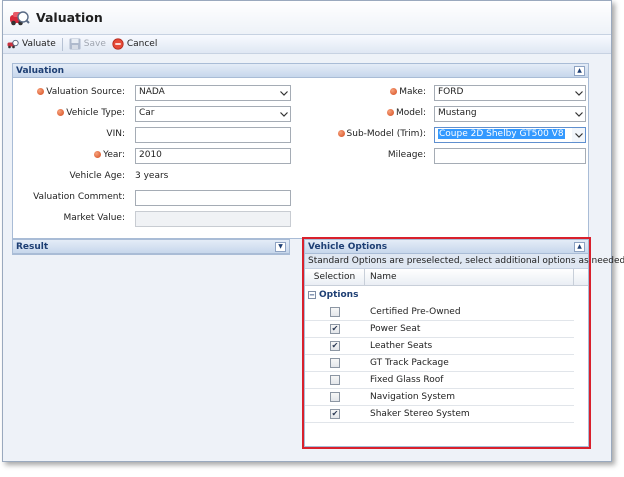  Describe the element at coordinates (406, 155) in the screenshot. I see `mileage-label: Mileage:` at that location.